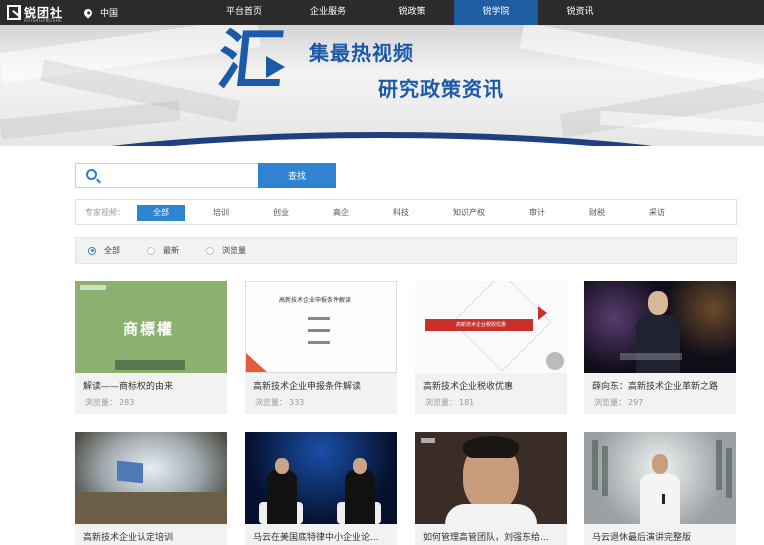 Image resolution: width=764 pixels, height=545 pixels. Describe the element at coordinates (361, 53) in the screenshot. I see `banner-line-1: 集最热视频` at that location.